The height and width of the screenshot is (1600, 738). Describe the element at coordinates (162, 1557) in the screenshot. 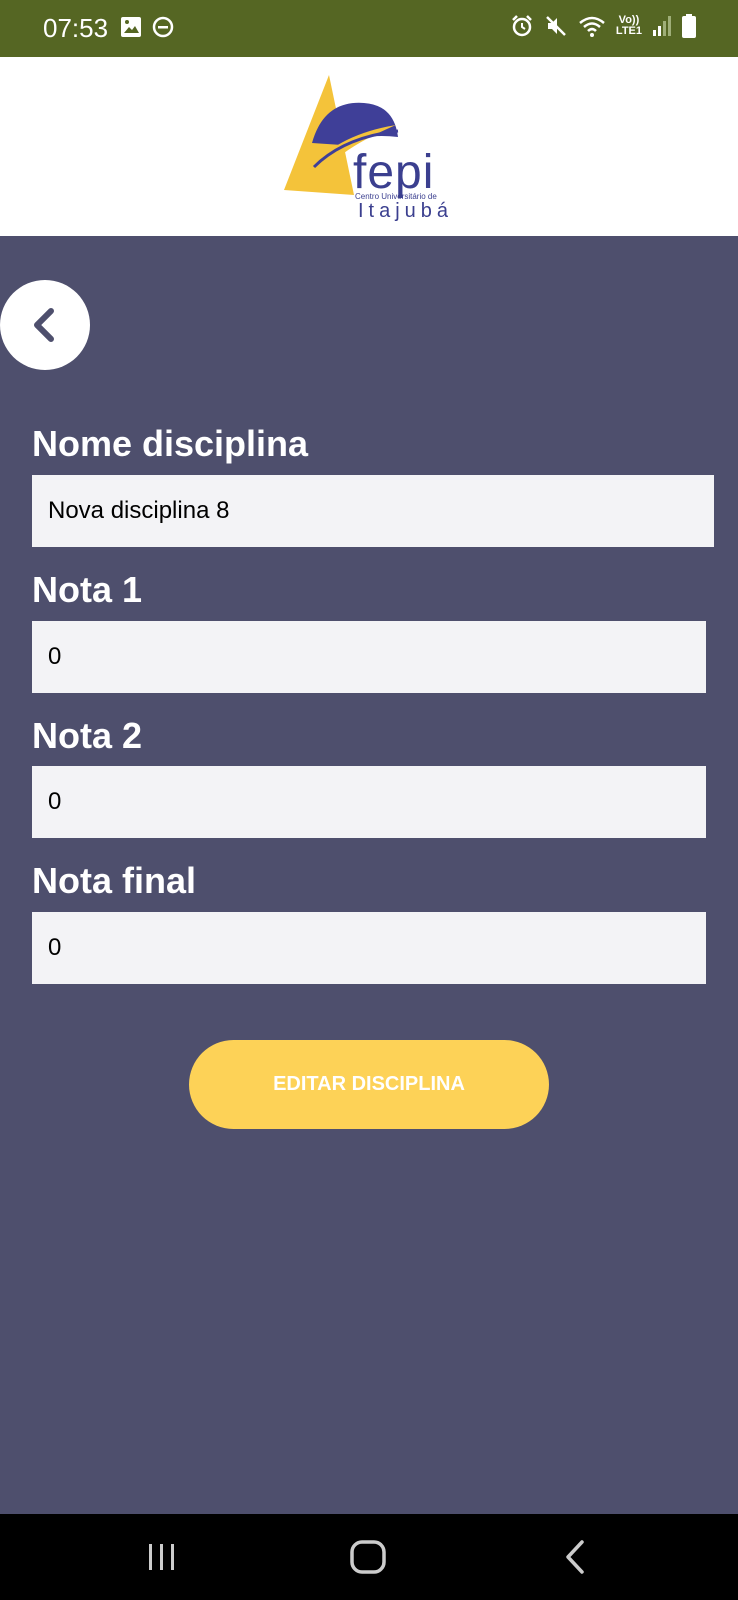

I see `recent-apps-icon` at that location.